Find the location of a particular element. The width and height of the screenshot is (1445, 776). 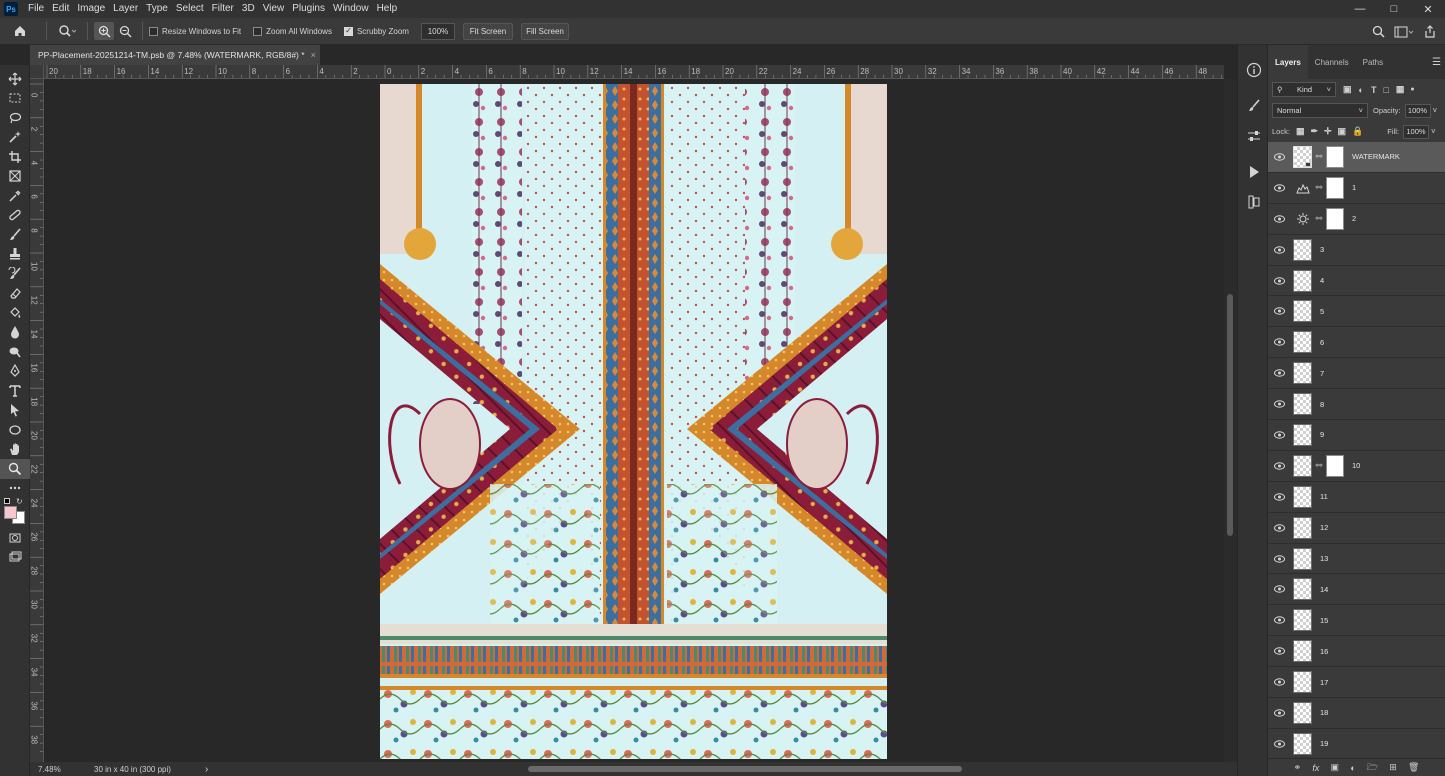

layer-name: 13 is located at coordinates (1324, 558).